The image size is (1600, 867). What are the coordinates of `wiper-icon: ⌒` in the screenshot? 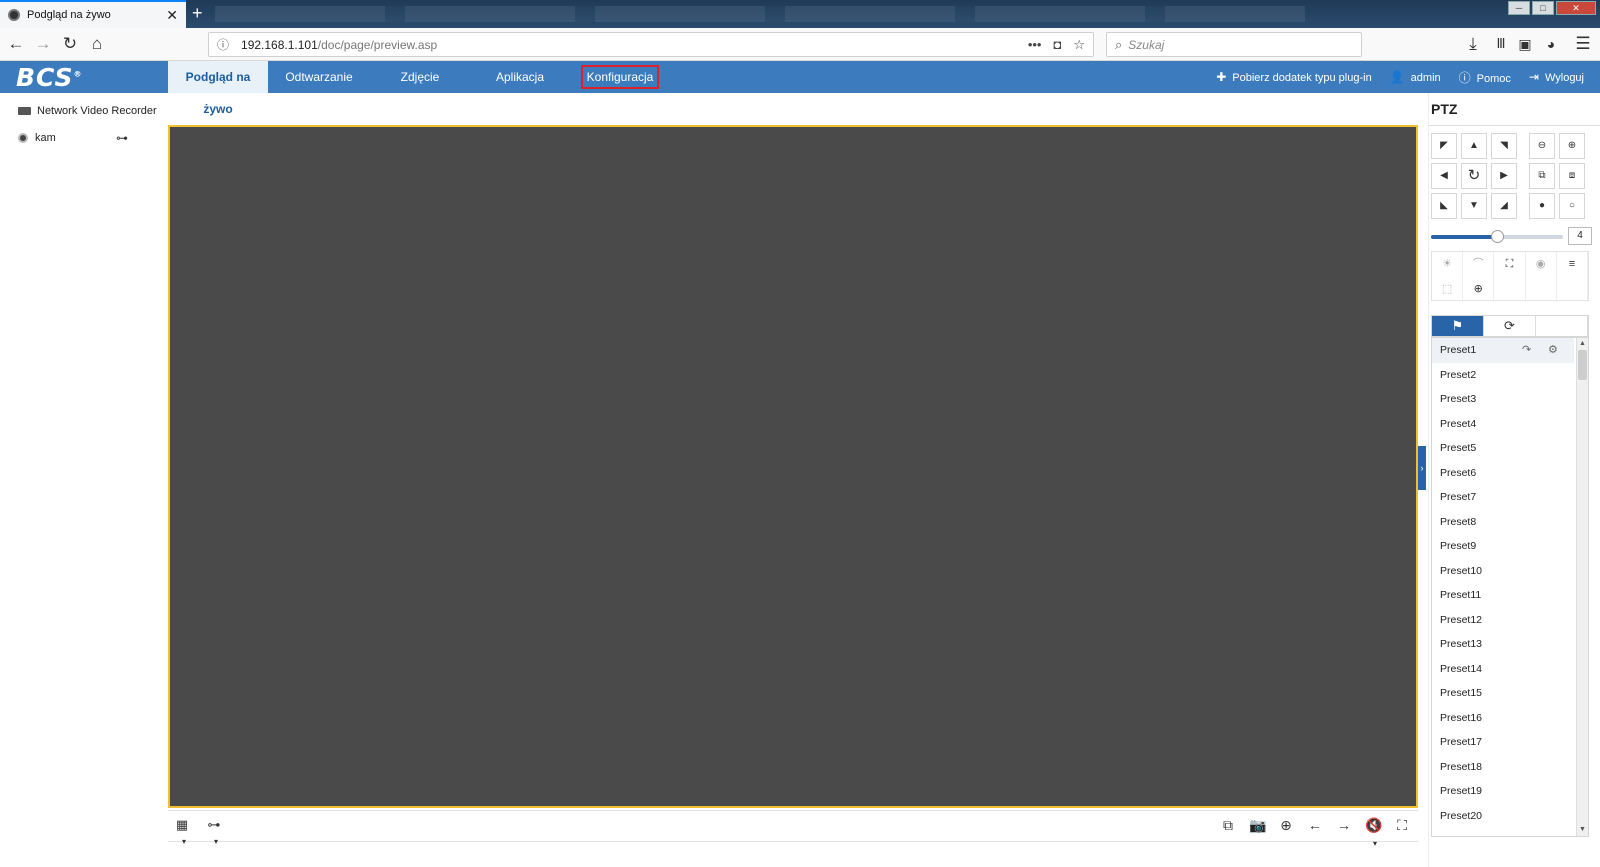 It's located at (1479, 264).